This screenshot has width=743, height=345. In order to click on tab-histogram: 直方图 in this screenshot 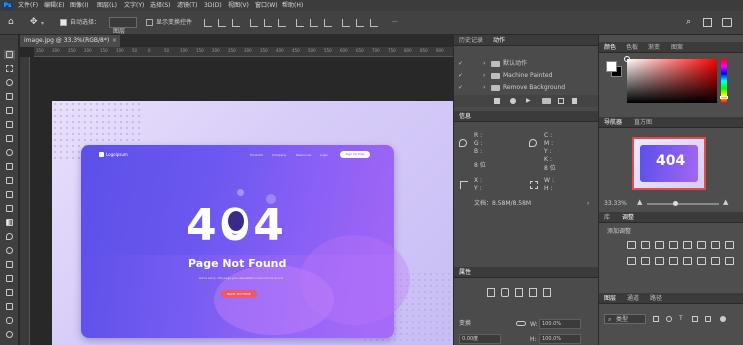, I will do `click(643, 123)`.